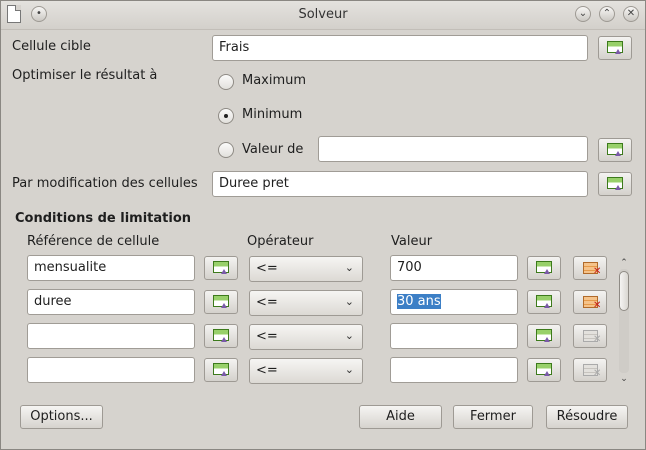 The height and width of the screenshot is (450, 646). What do you see at coordinates (607, 14) in the screenshot?
I see `maximize-icon: ⌃` at bounding box center [607, 14].